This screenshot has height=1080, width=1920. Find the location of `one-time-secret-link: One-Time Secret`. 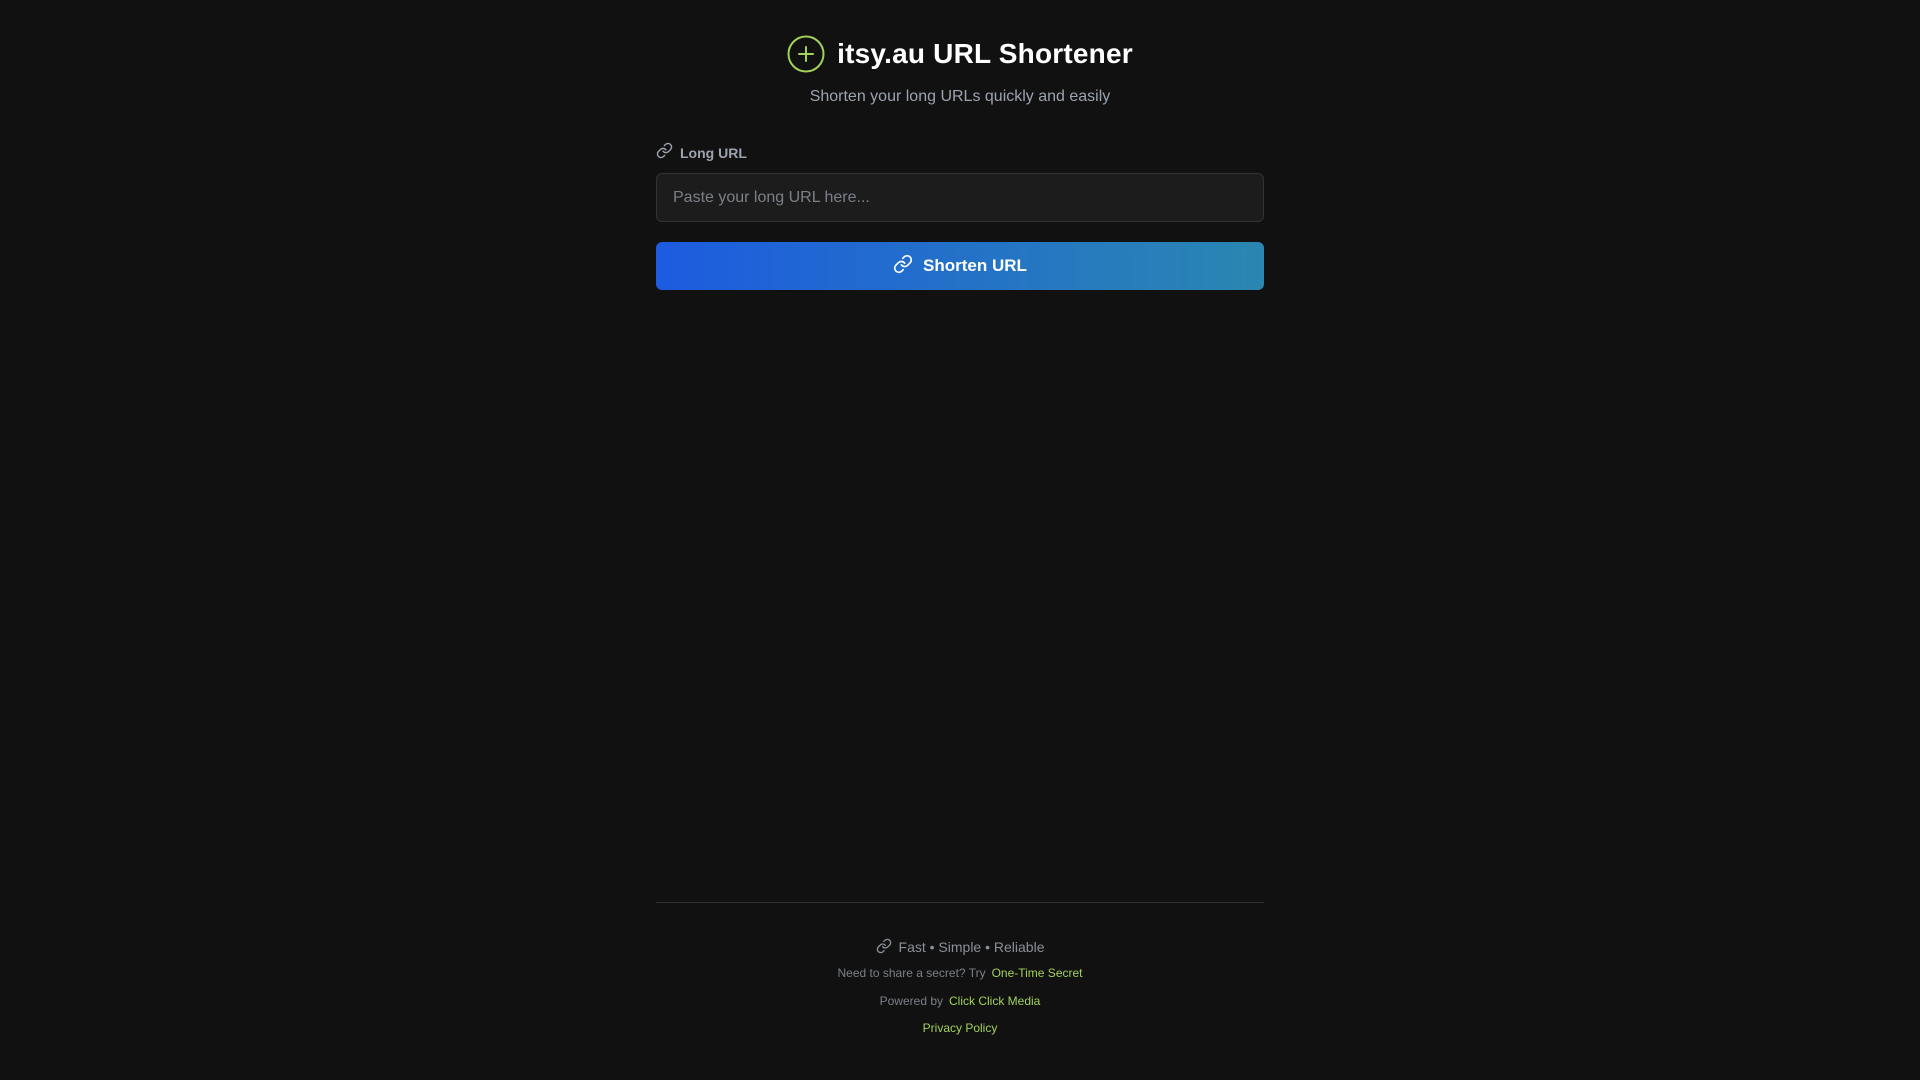

one-time-secret-link: One-Time Secret is located at coordinates (1037, 973).